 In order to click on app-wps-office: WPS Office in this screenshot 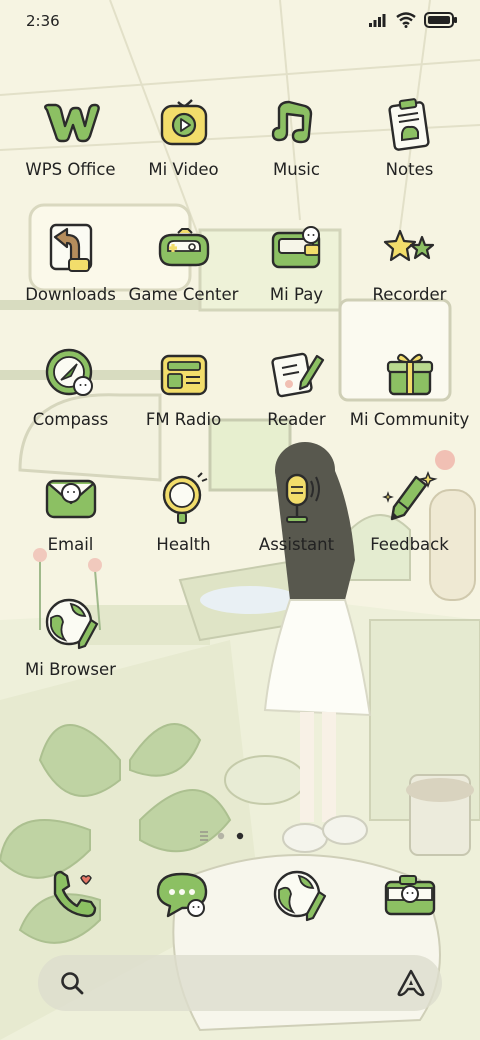, I will do `click(70, 147)`.